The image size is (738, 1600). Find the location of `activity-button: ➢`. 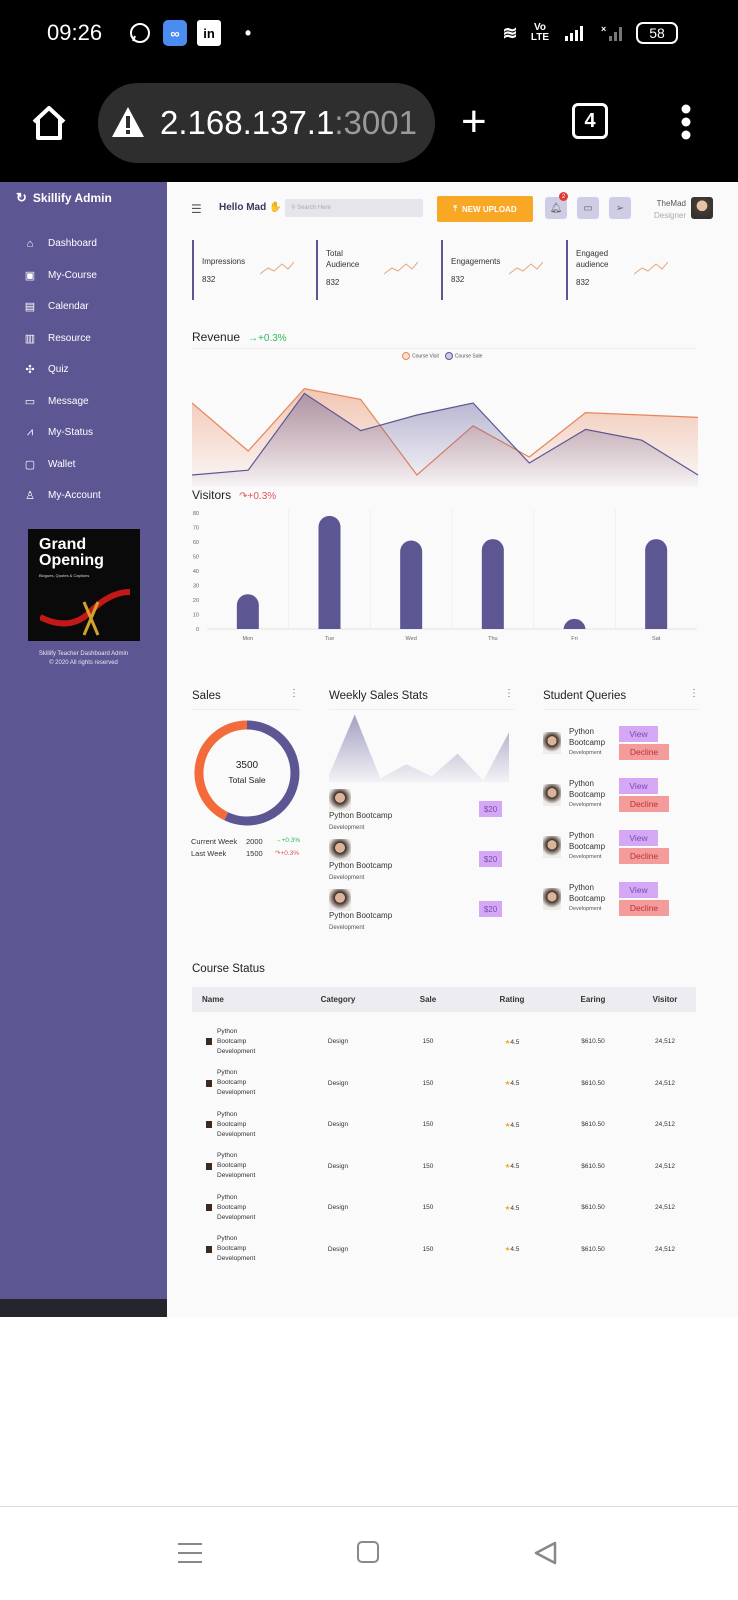

activity-button: ➢ is located at coordinates (620, 208).